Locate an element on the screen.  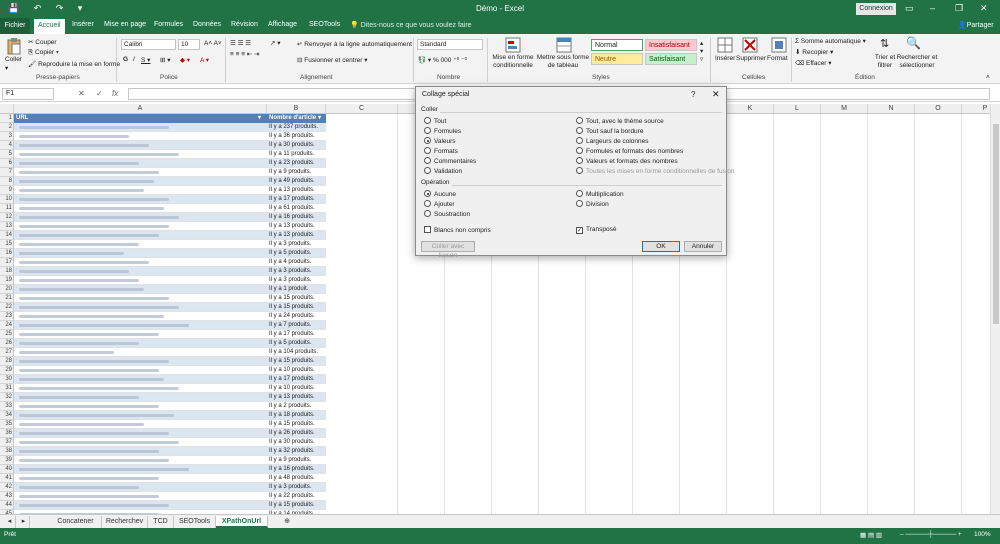
count-cell: Il y a 24 produits. is located at coordinates (296, 316).